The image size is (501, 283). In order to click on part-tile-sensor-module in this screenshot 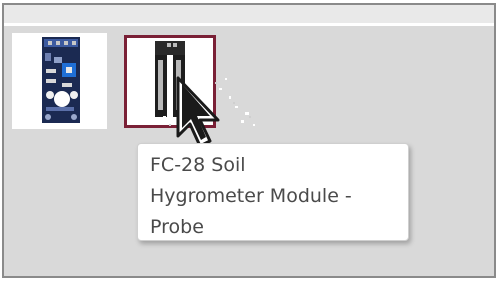, I will do `click(59, 81)`.